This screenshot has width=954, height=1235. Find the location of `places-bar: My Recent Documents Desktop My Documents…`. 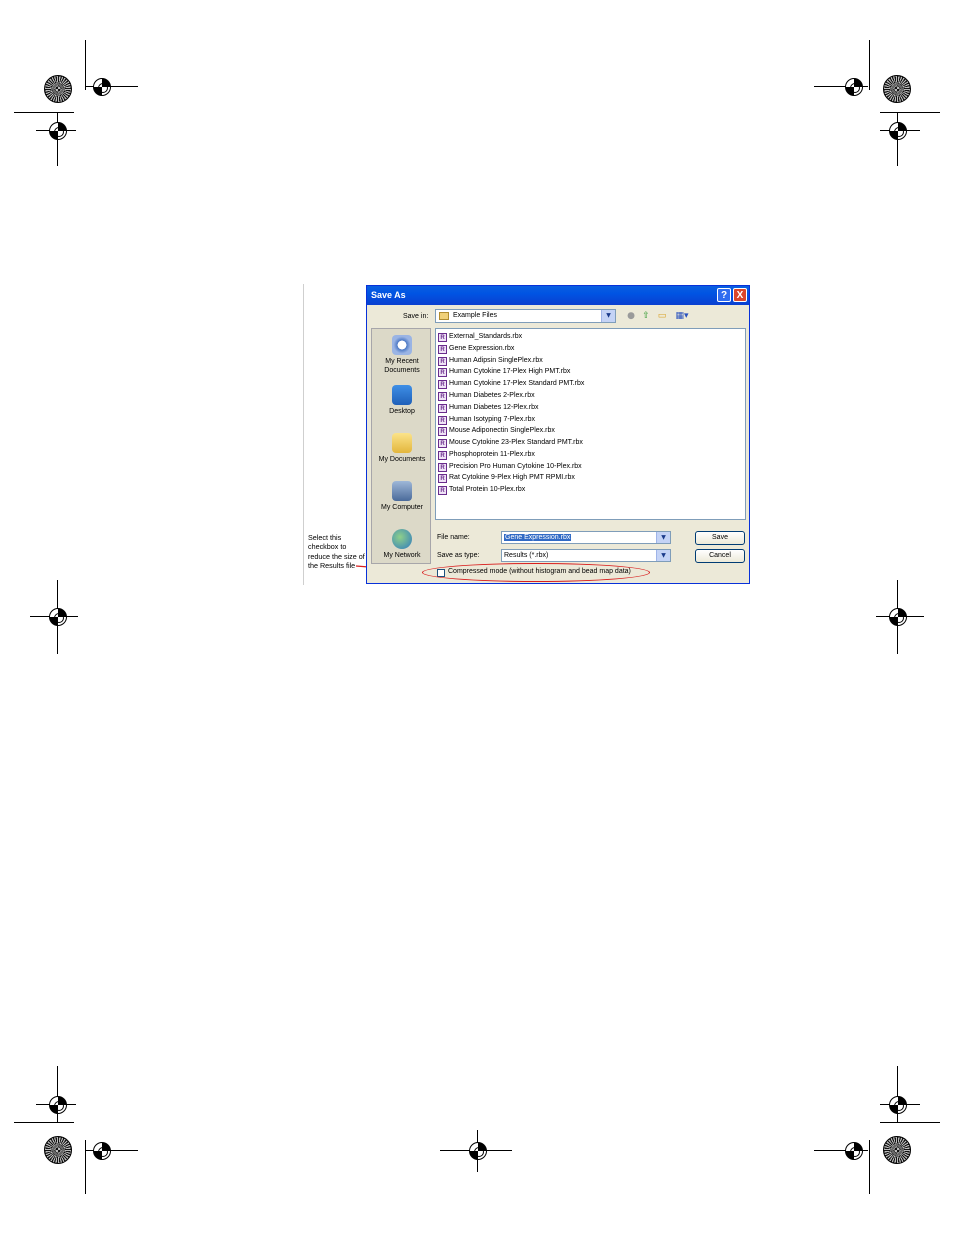

places-bar: My Recent Documents Desktop My Documents… is located at coordinates (401, 446).